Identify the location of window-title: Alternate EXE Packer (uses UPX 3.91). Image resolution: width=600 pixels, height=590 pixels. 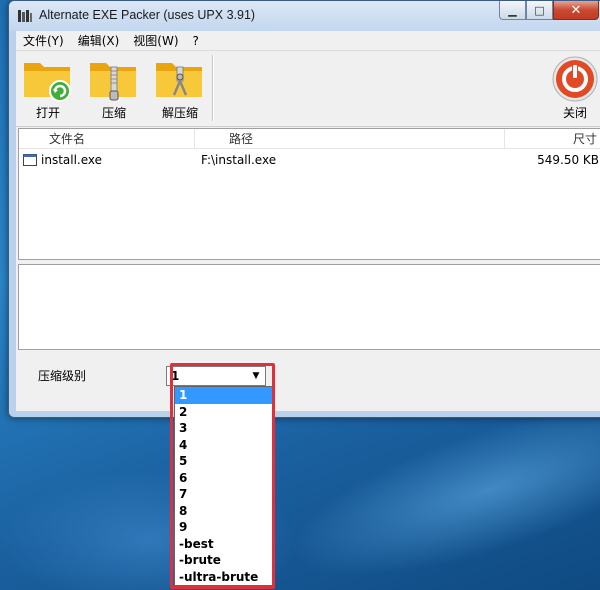
(147, 15).